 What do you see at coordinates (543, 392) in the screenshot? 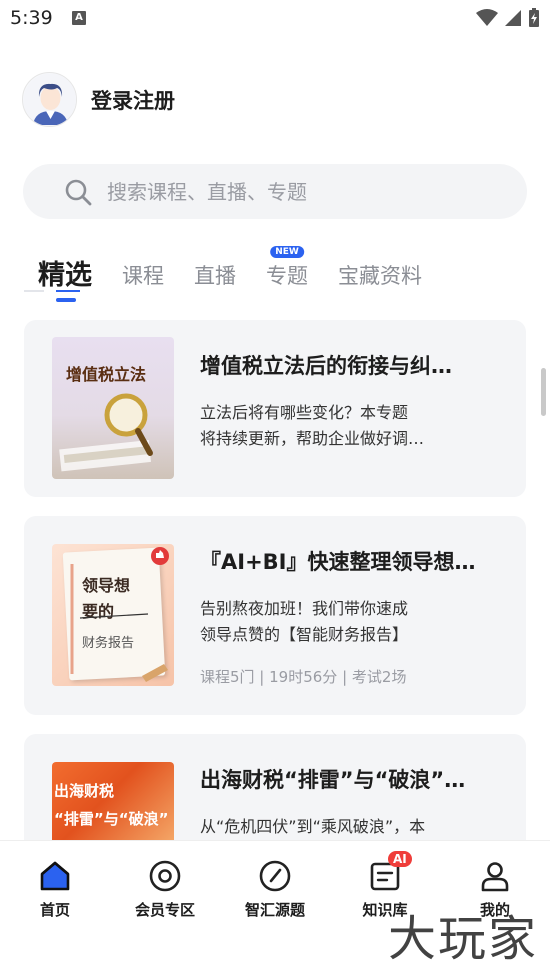
I see `page-scrollbar` at bounding box center [543, 392].